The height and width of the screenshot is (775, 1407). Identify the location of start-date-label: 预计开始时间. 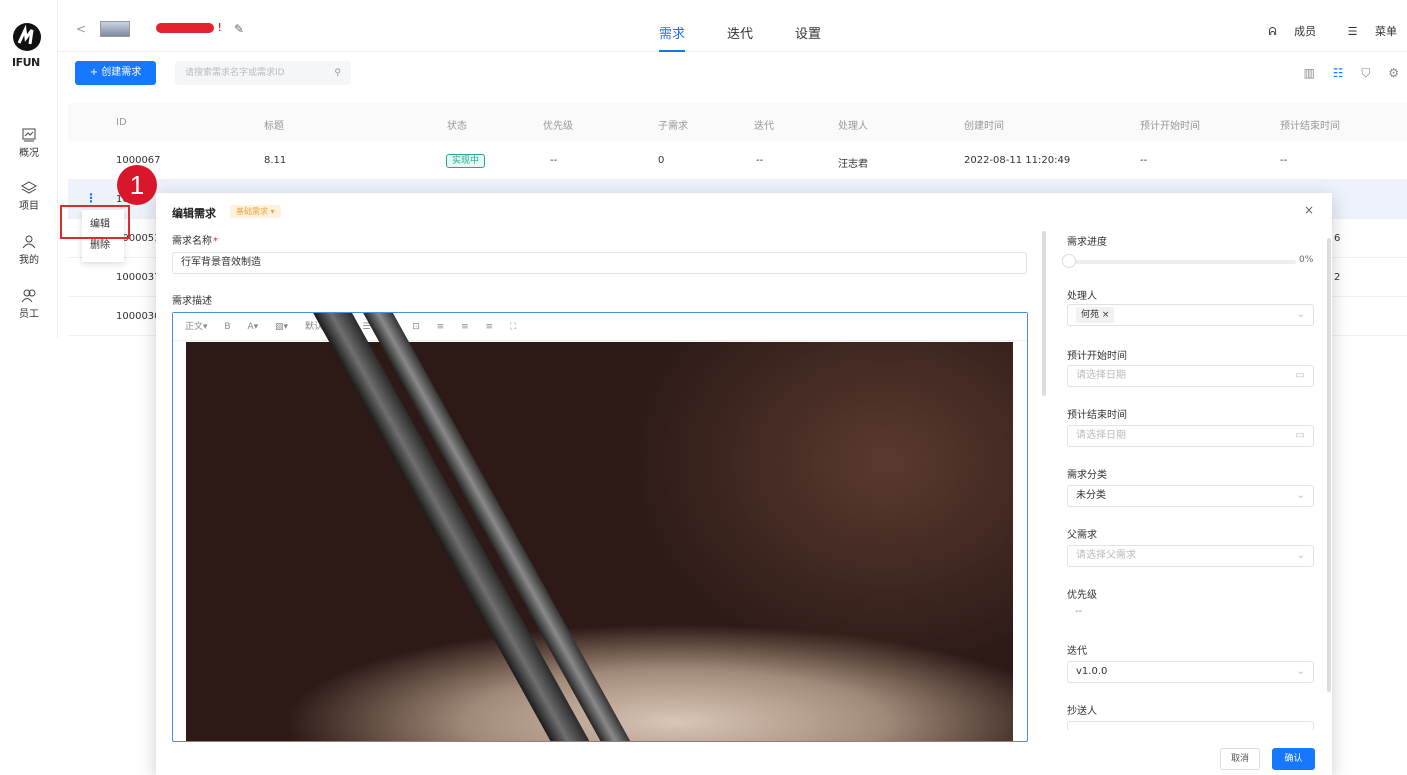
(1097, 356).